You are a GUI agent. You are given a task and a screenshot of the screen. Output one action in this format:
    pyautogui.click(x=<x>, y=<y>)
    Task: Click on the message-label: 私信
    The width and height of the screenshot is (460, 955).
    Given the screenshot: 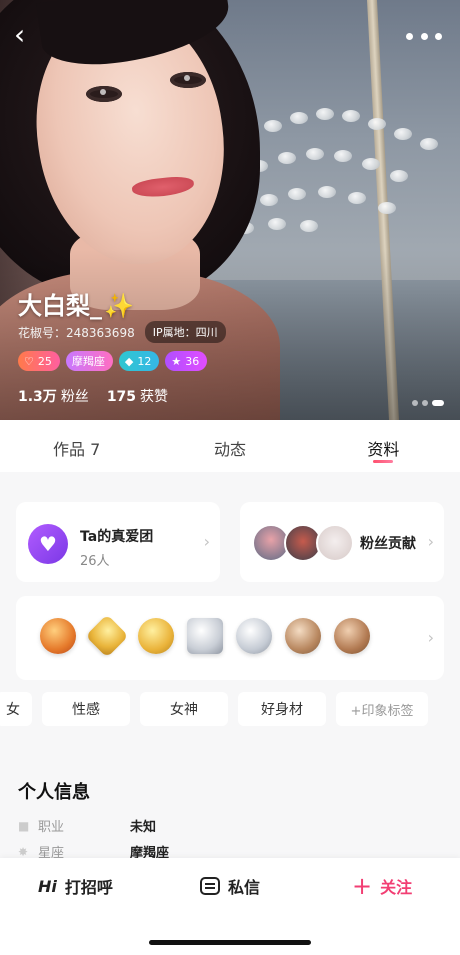 What is the action you would take?
    pyautogui.click(x=244, y=887)
    